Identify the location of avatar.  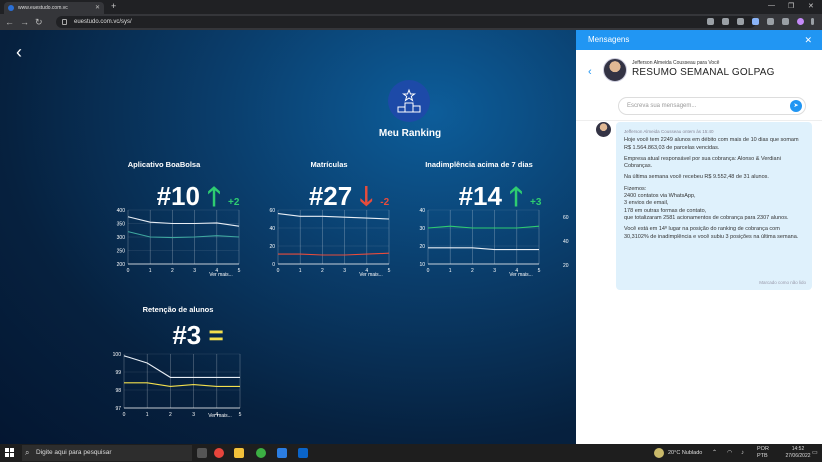
(603, 129).